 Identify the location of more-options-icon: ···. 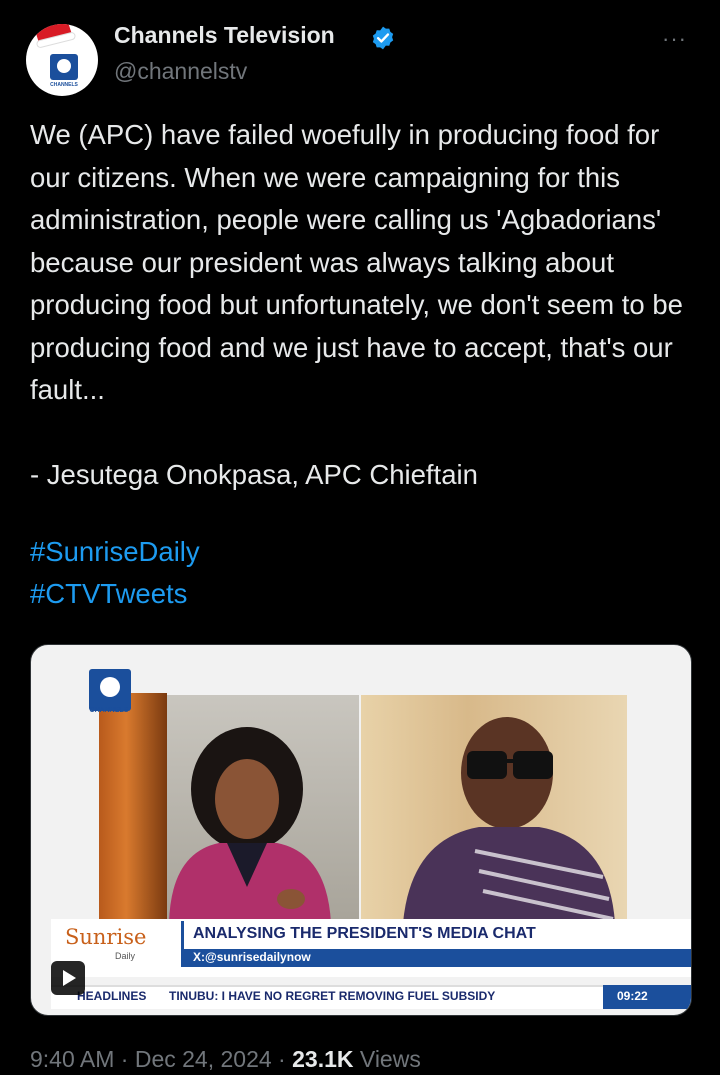
(674, 39).